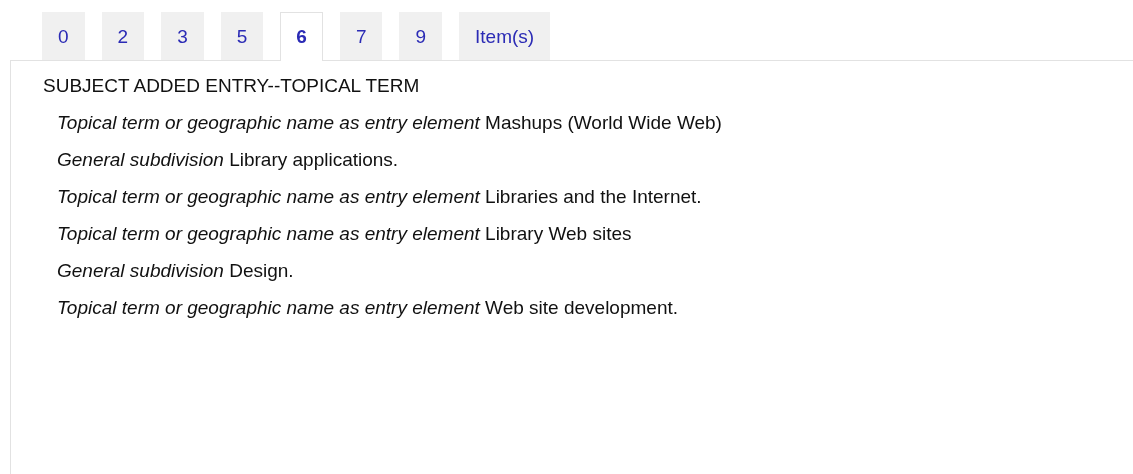  Describe the element at coordinates (505, 36) in the screenshot. I see `tab: Item(s)` at that location.